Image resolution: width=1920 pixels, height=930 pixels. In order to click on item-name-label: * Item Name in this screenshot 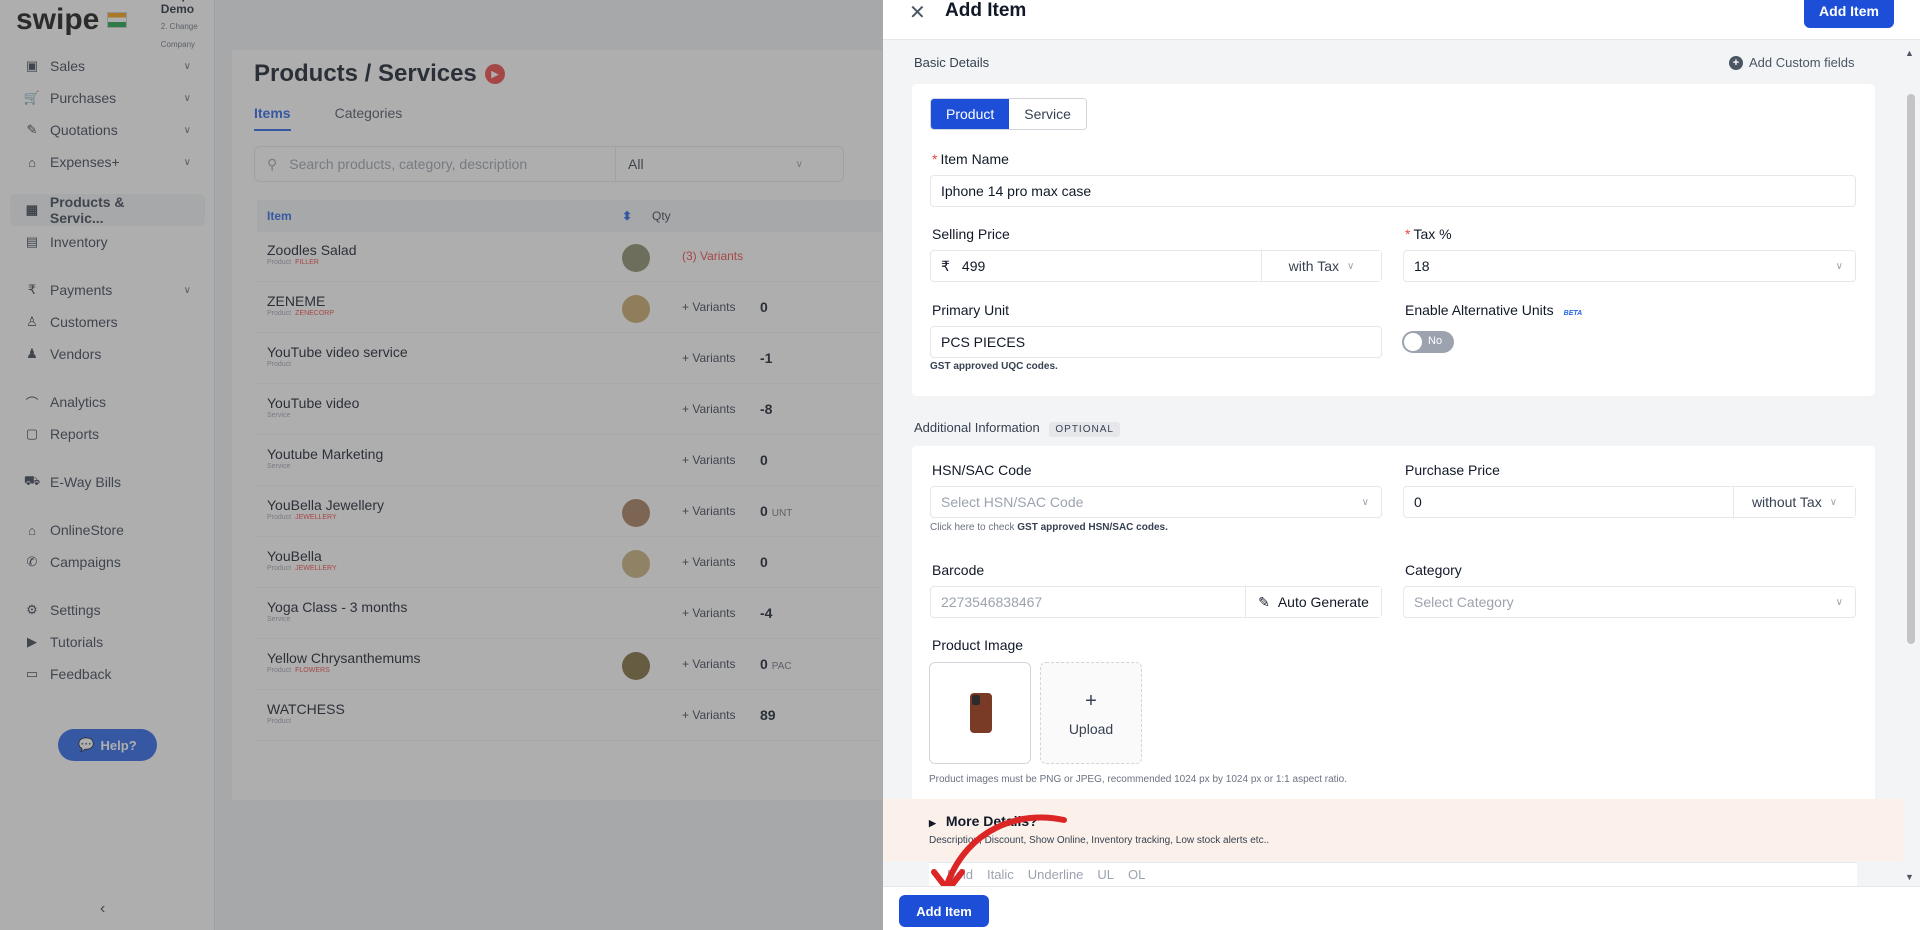, I will do `click(970, 159)`.